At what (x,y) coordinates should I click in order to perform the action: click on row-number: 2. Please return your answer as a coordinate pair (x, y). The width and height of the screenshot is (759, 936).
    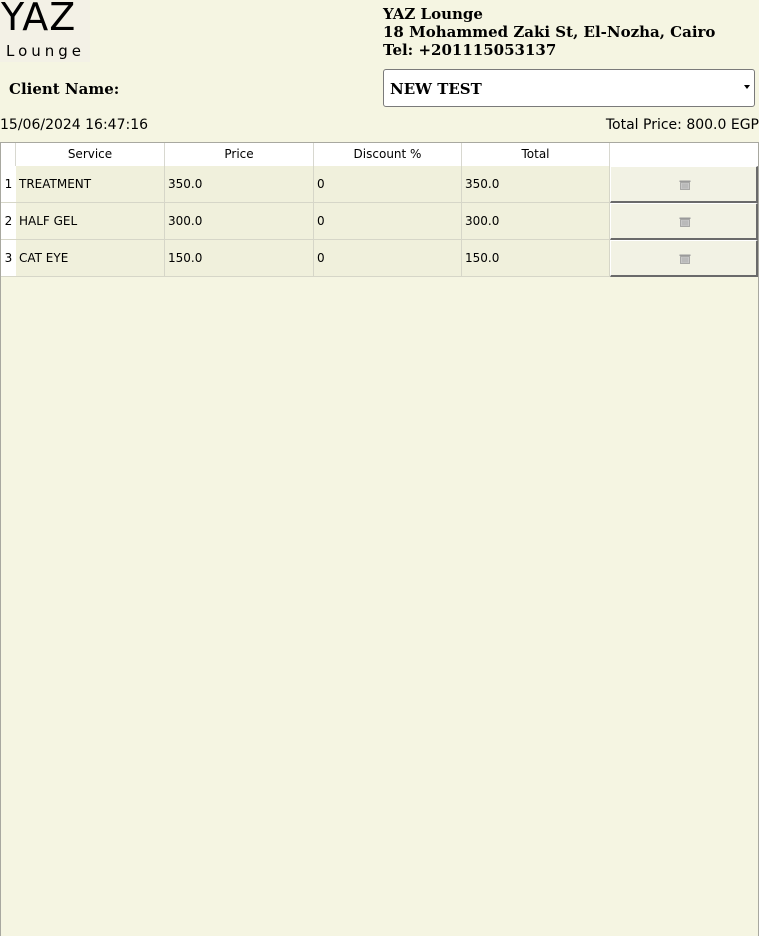
    Looking at the image, I should click on (8, 221).